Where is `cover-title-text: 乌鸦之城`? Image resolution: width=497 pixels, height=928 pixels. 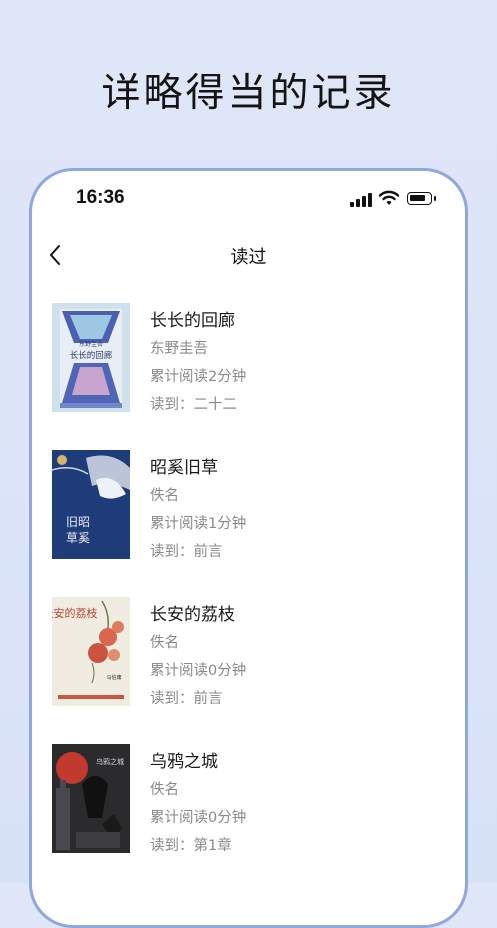 cover-title-text: 乌鸦之城 is located at coordinates (110, 761).